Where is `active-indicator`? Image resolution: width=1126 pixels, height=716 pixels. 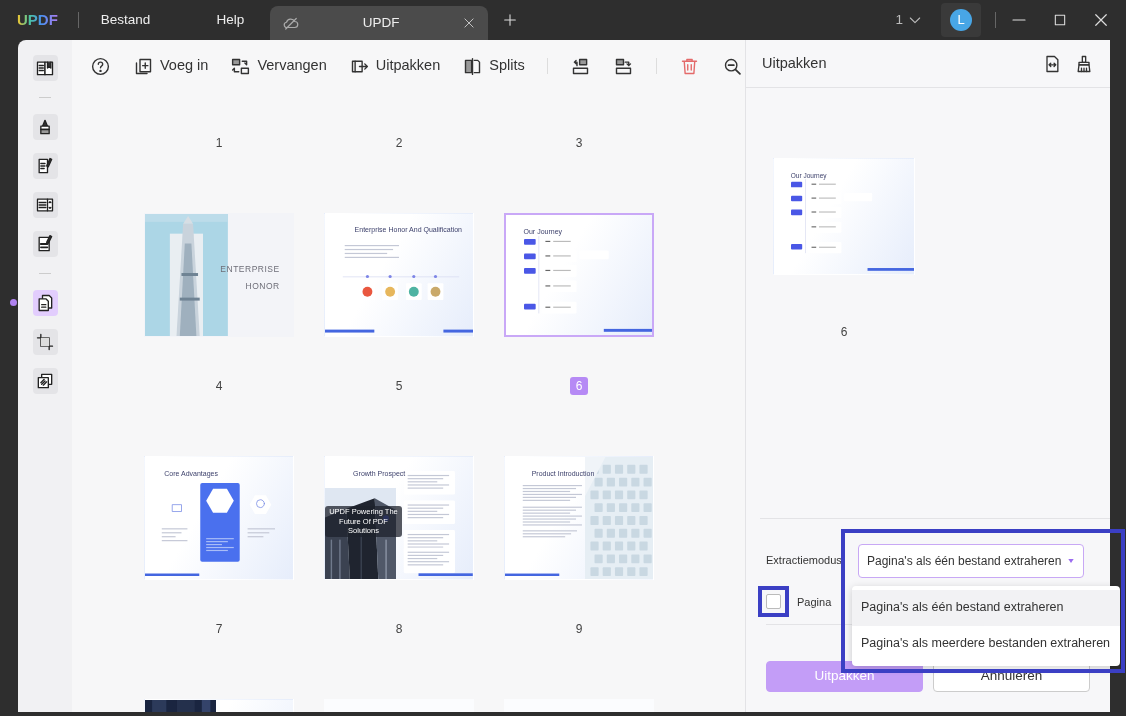
active-indicator is located at coordinates (13, 302).